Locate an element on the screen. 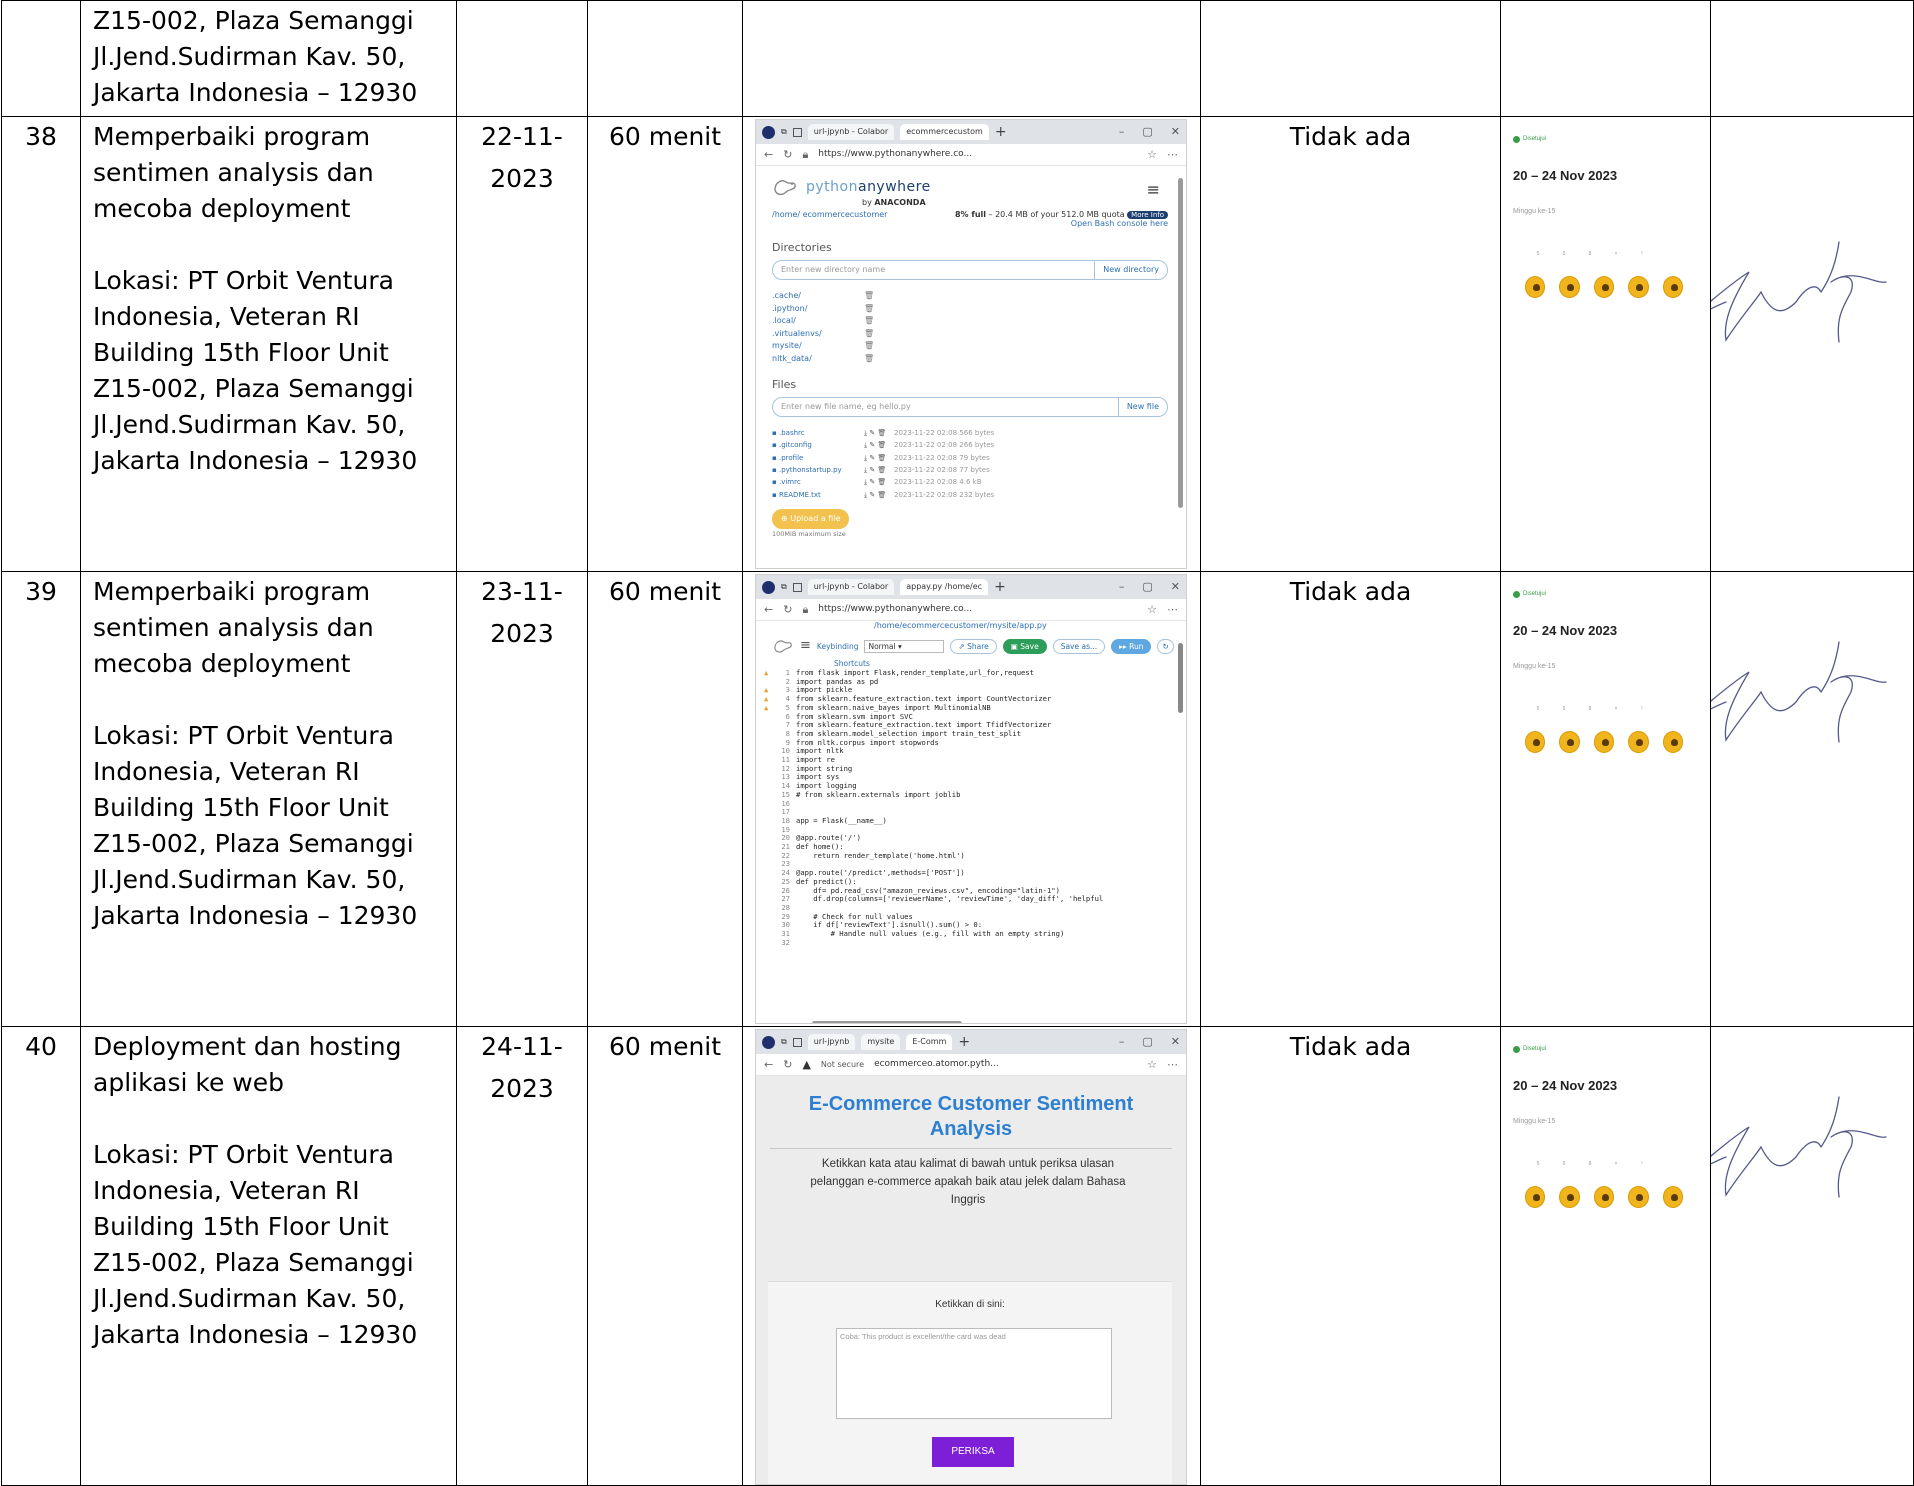 The image size is (1914, 1486). line-number: 7 is located at coordinates (787, 725).